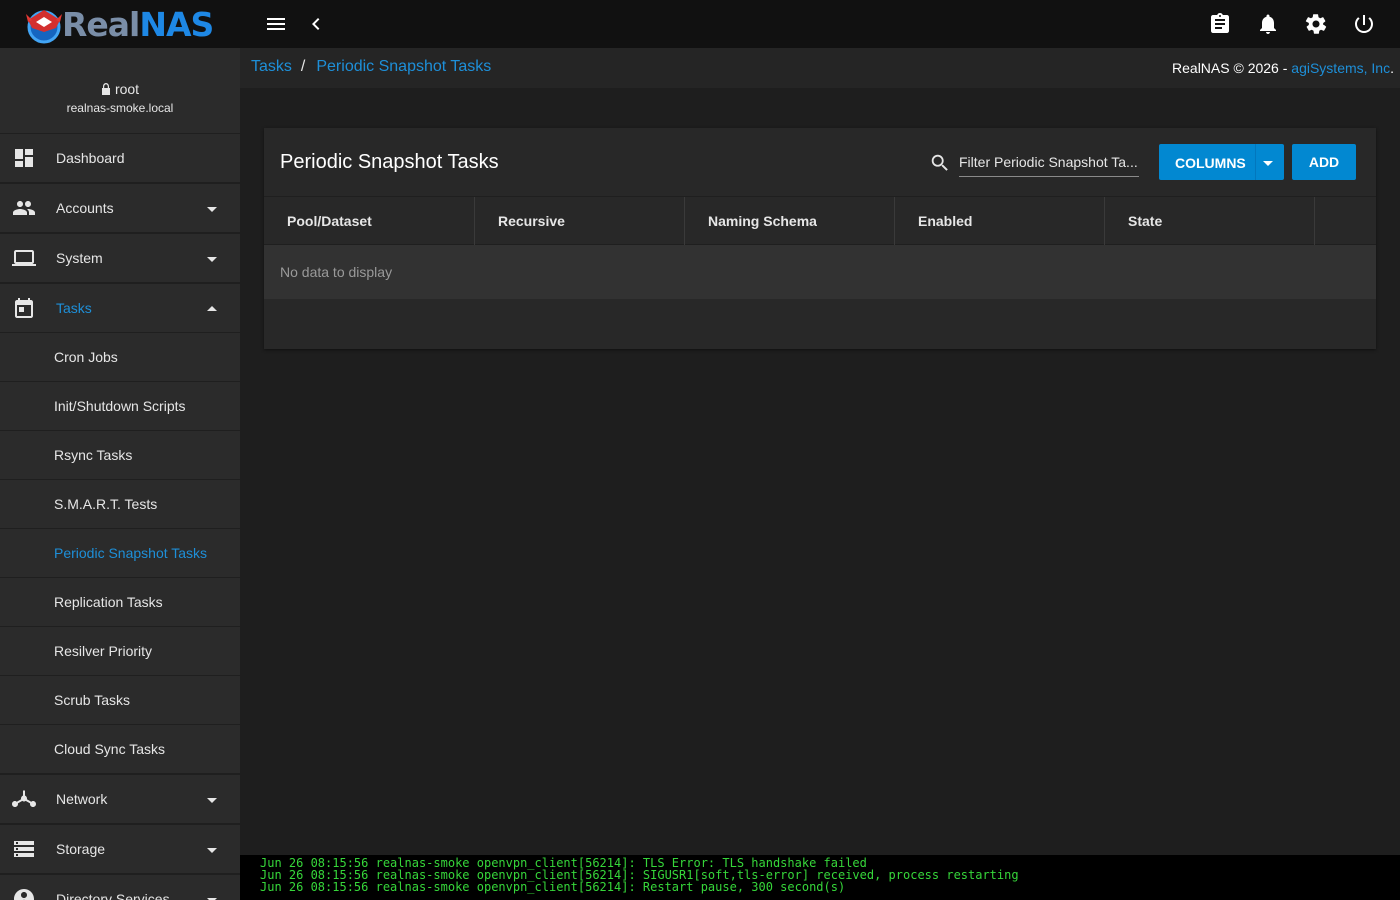 This screenshot has width=1400, height=900. Describe the element at coordinates (1220, 24) in the screenshot. I see `clipboard-icon` at that location.